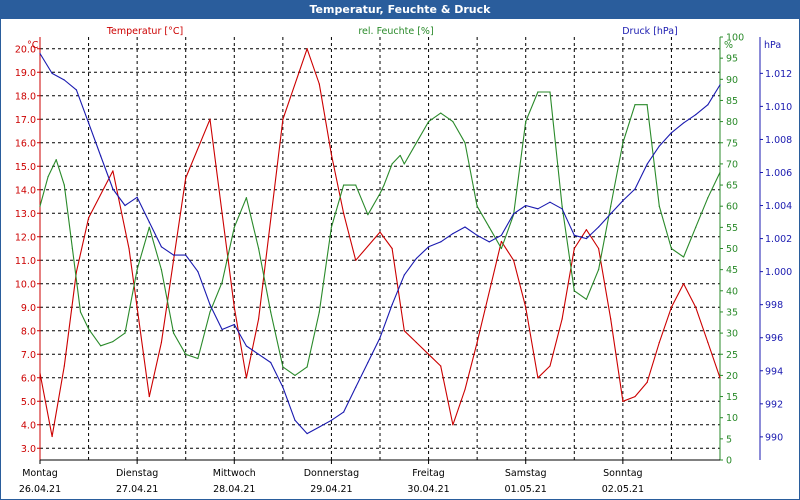  I want to click on pressure-tick-label: 998, so click(774, 305).